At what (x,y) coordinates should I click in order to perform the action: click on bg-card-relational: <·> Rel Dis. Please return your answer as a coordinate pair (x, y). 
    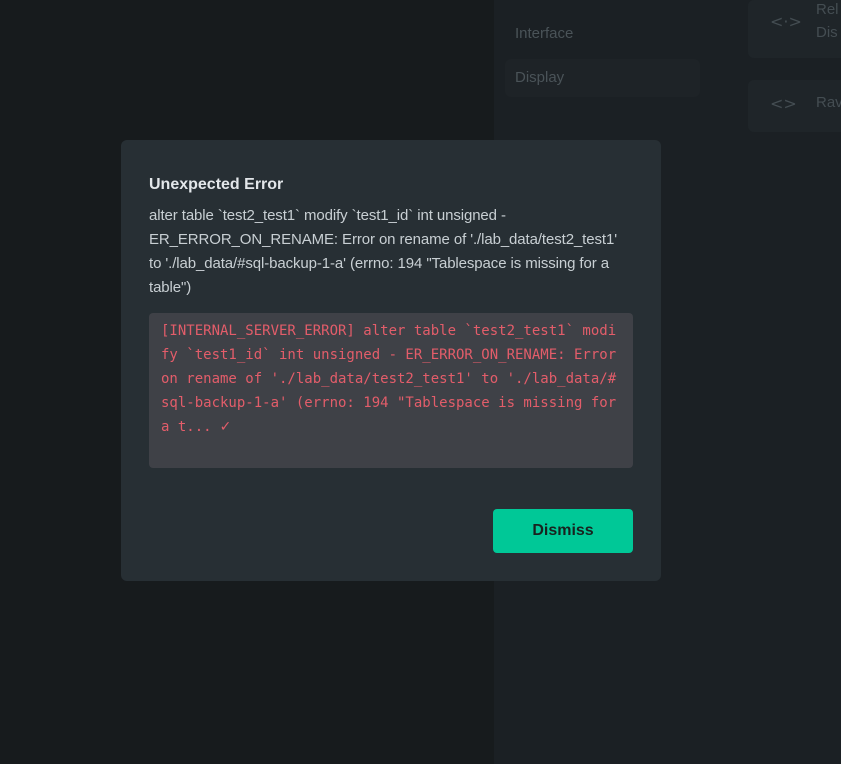
    Looking at the image, I should click on (794, 29).